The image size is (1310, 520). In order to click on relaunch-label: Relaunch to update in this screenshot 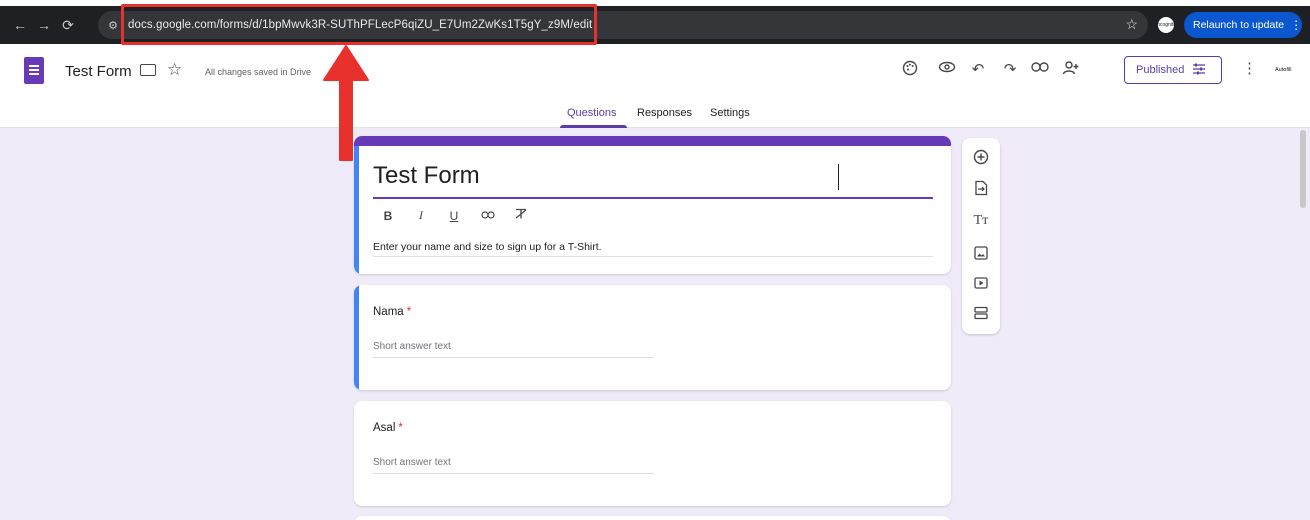, I will do `click(1239, 25)`.